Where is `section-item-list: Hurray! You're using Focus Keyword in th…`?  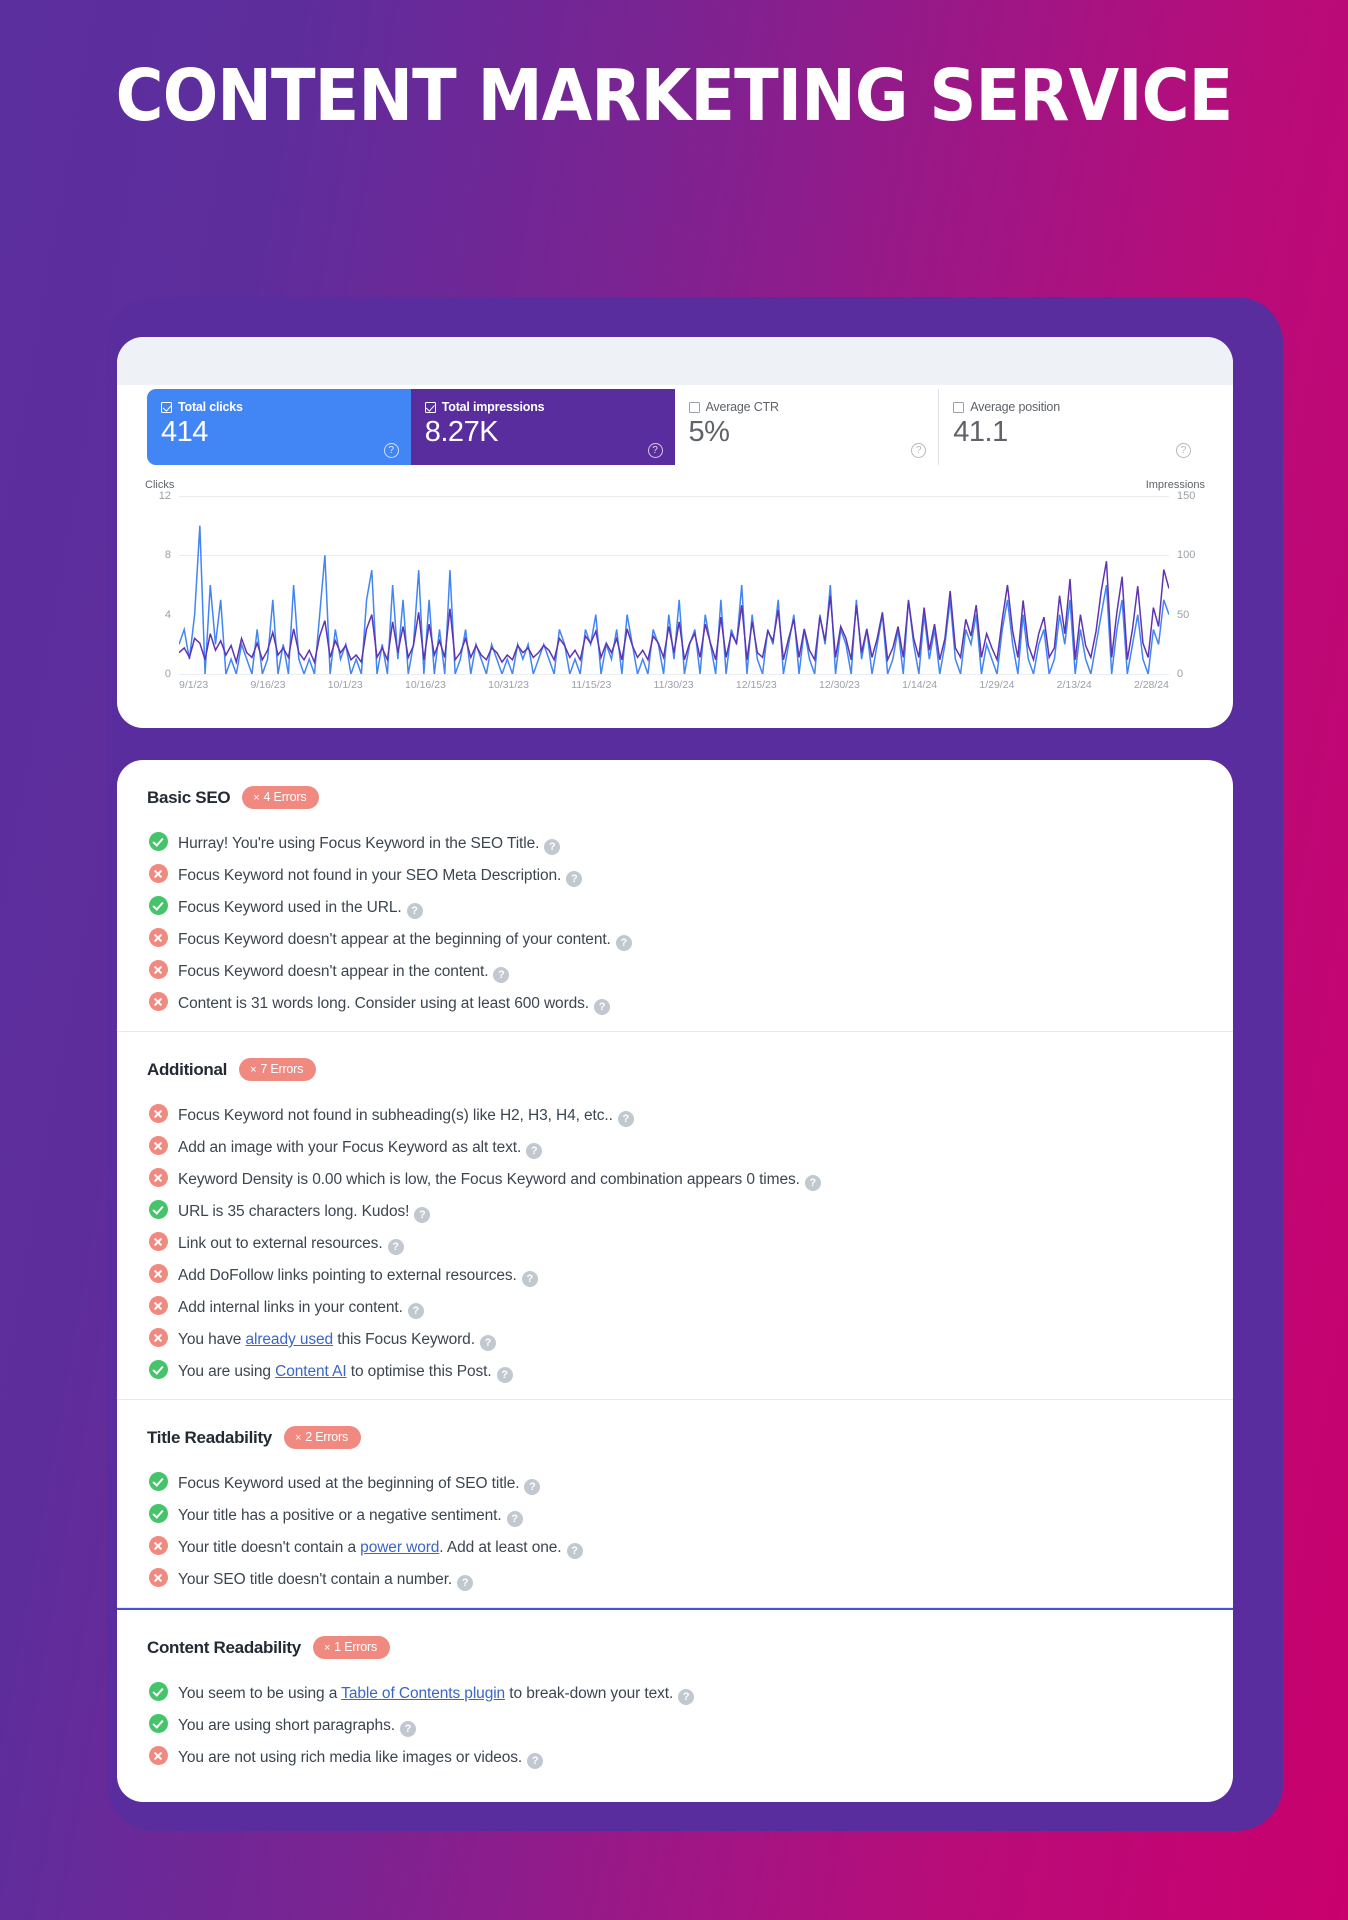 section-item-list: Hurray! You're using Focus Keyword in th… is located at coordinates (675, 921).